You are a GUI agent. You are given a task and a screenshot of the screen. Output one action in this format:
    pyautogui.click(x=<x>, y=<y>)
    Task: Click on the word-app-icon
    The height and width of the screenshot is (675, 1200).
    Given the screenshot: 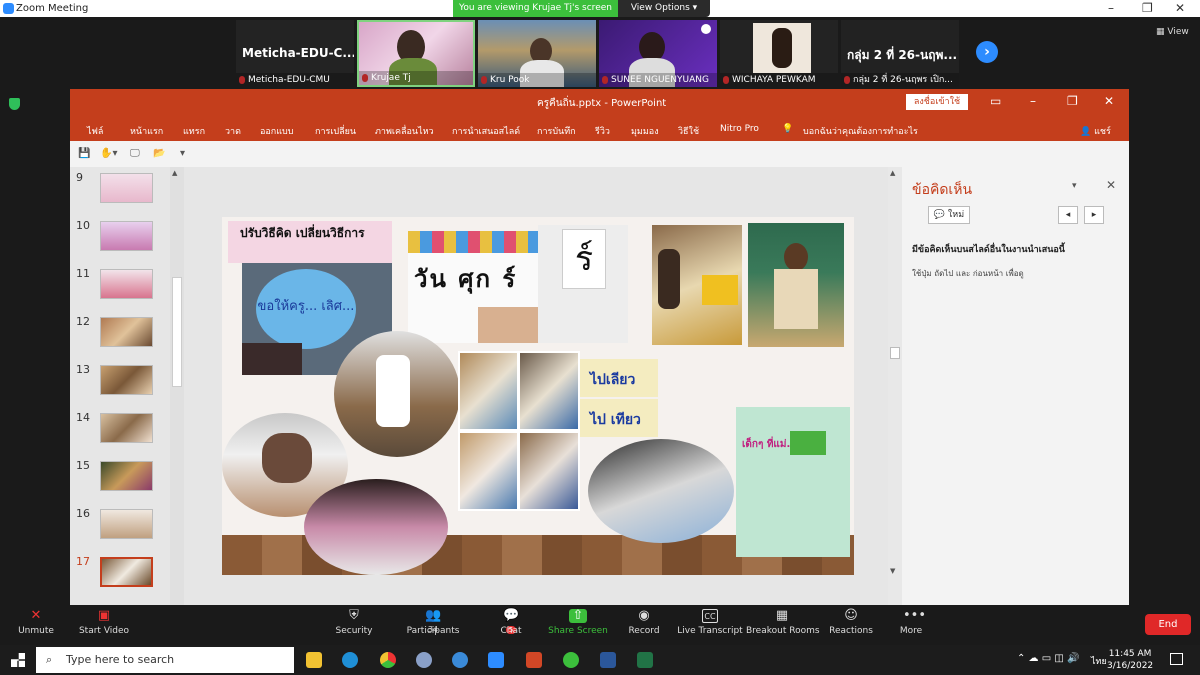 What is the action you would take?
    pyautogui.click(x=608, y=660)
    